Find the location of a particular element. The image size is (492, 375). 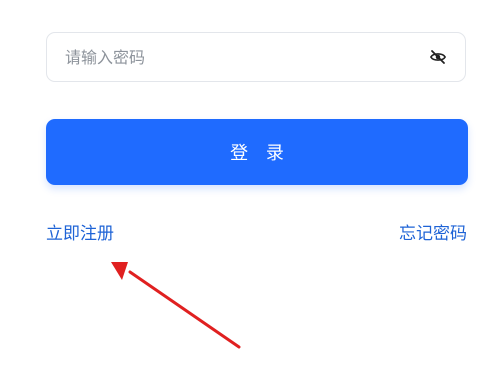

register-link: 立即注册 is located at coordinates (80, 234).